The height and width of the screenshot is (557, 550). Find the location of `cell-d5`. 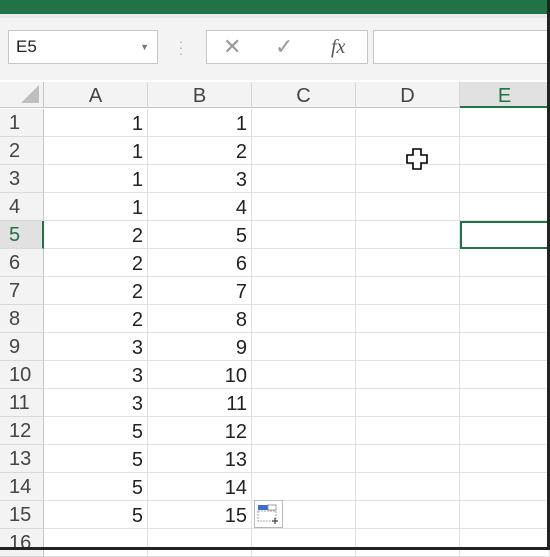

cell-d5 is located at coordinates (408, 235).